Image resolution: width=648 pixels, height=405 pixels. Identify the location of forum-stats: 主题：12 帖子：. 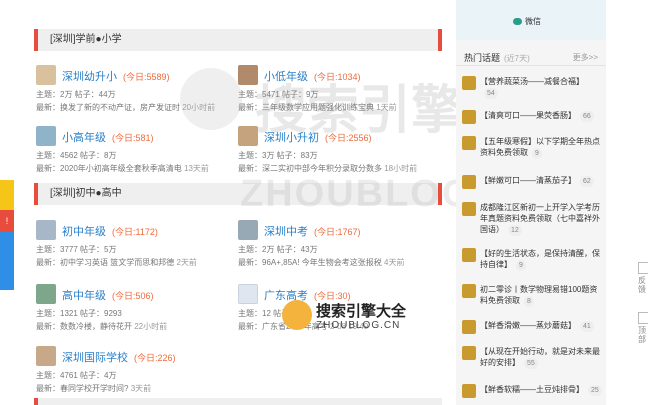
(268, 313).